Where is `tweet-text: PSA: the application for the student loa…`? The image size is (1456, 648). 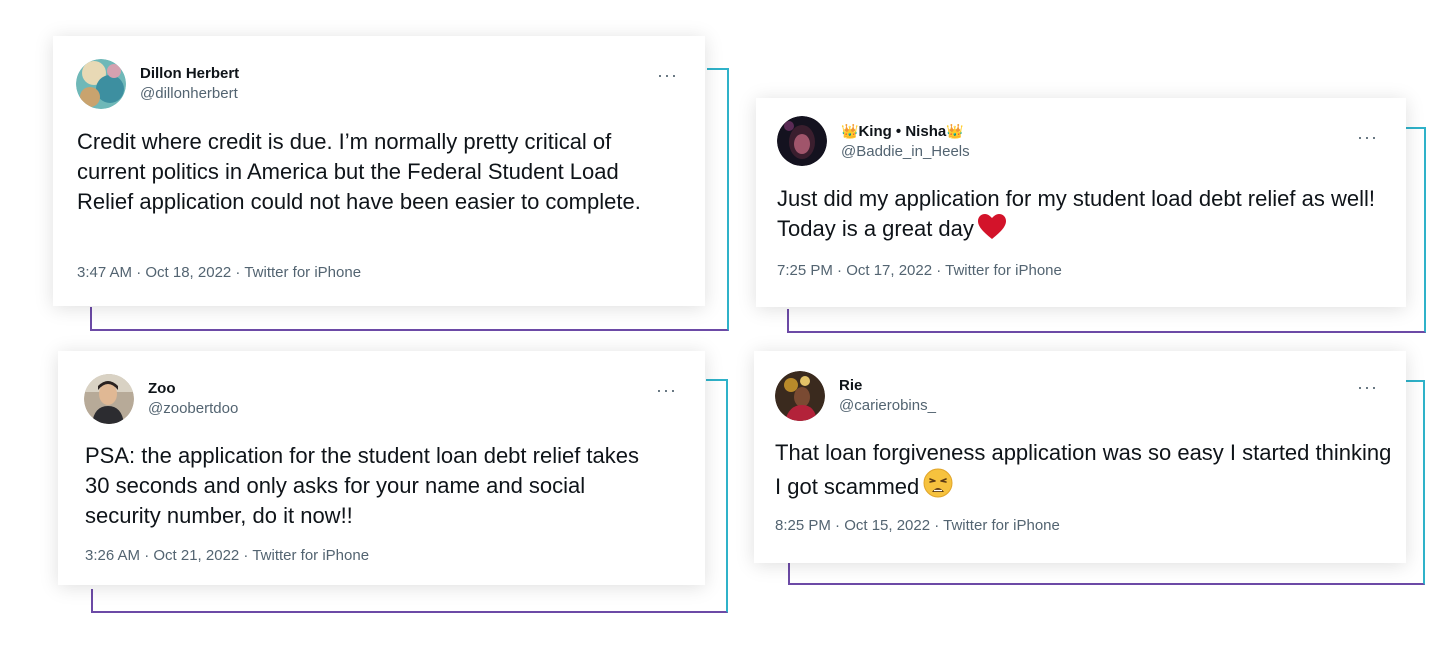
tweet-text: PSA: the application for the student loa… is located at coordinates (362, 485).